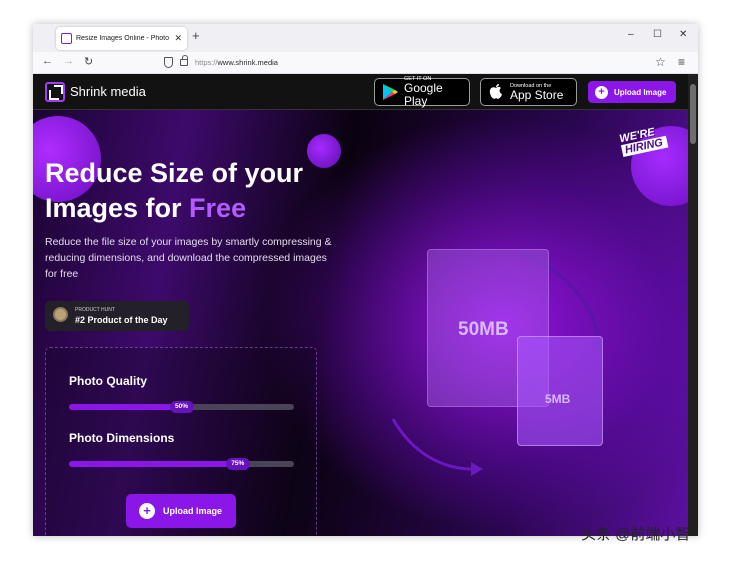  What do you see at coordinates (108, 381) in the screenshot?
I see `quality-label: Photo Quality` at bounding box center [108, 381].